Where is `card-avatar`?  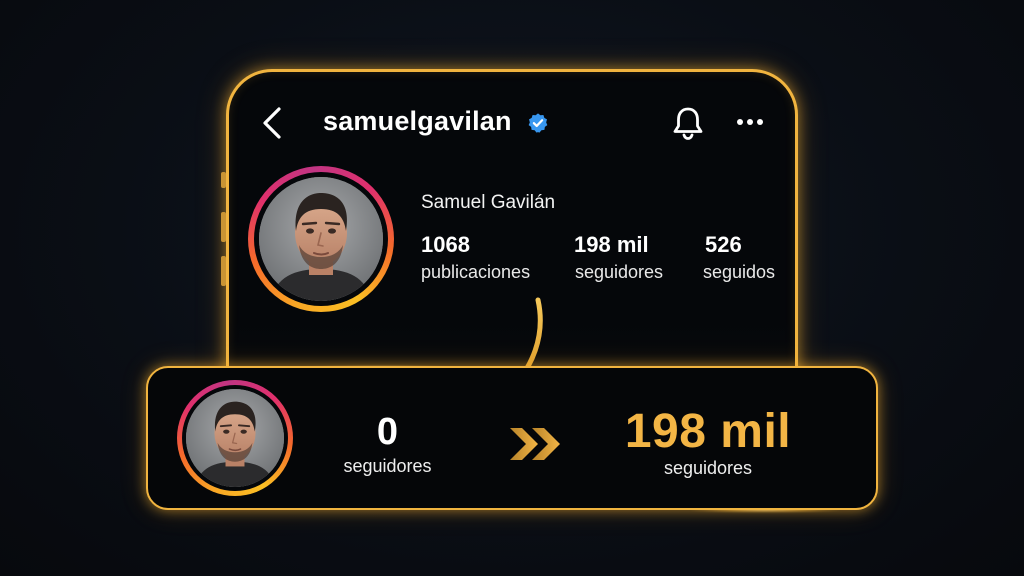
card-avatar is located at coordinates (235, 438).